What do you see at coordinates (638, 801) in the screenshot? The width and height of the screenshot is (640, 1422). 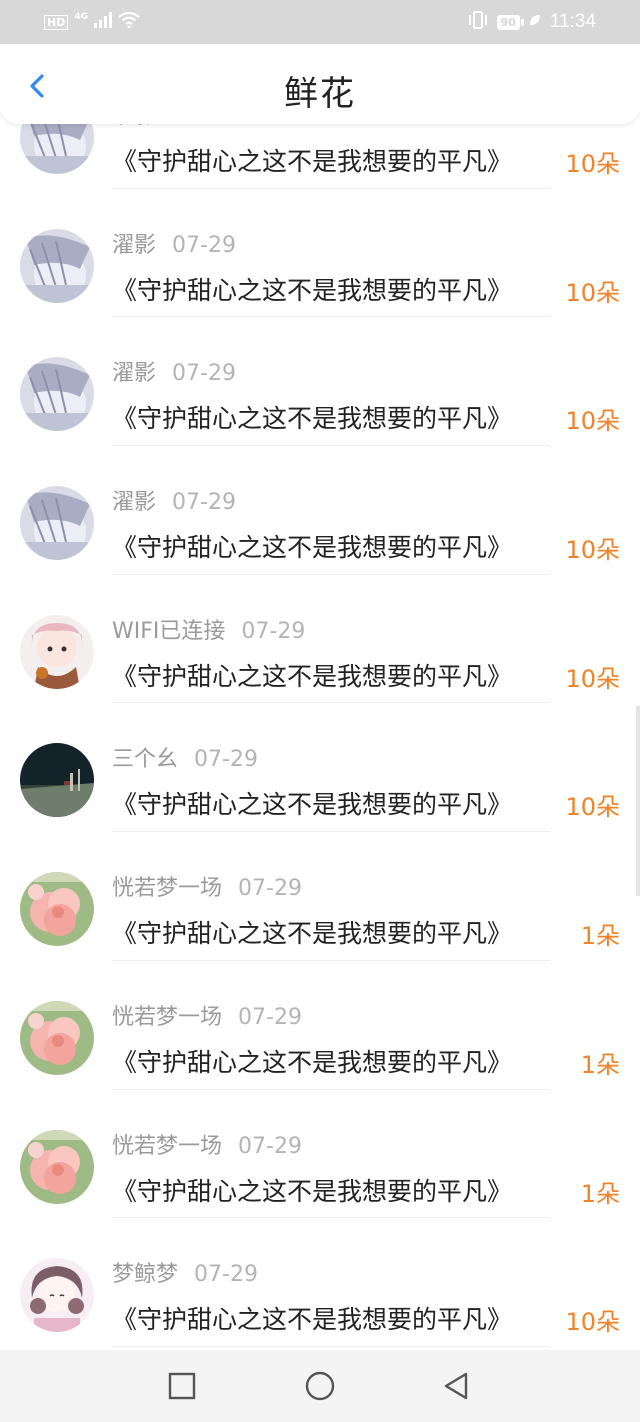 I see `scrollbar` at bounding box center [638, 801].